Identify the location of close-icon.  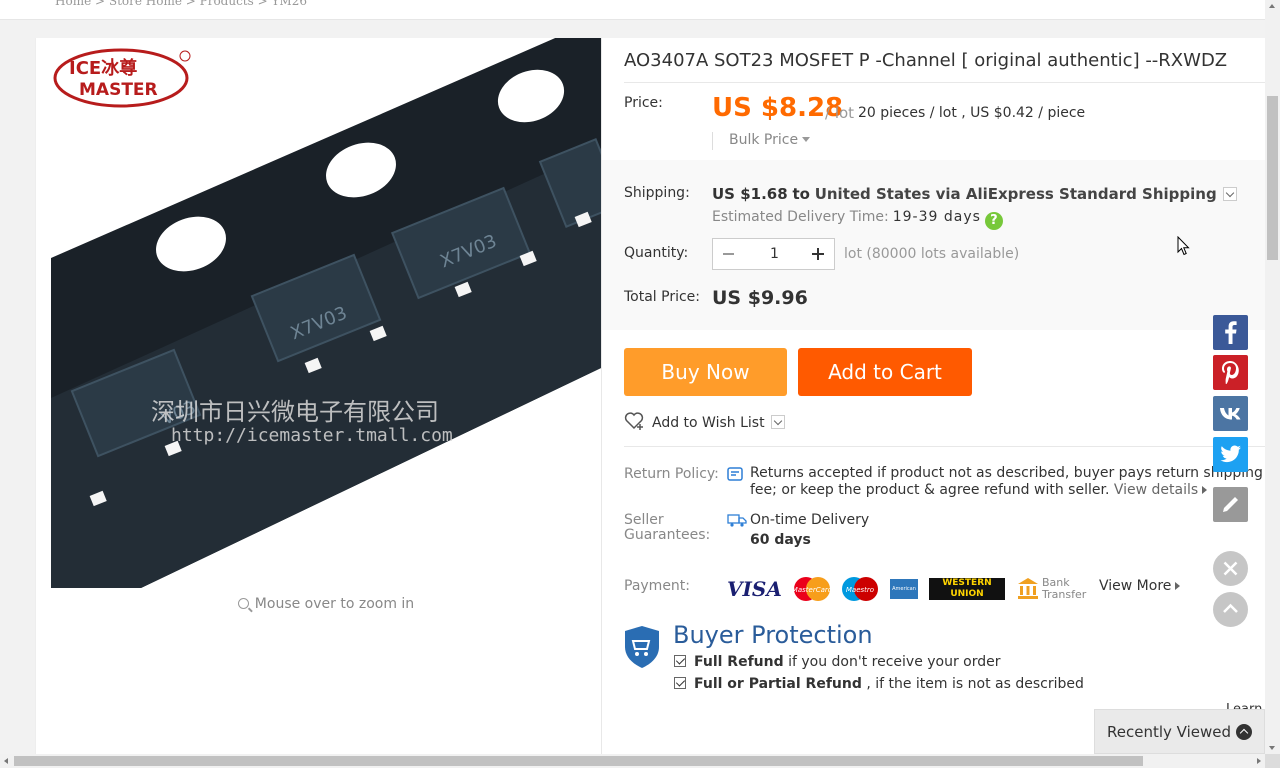
(1230, 568).